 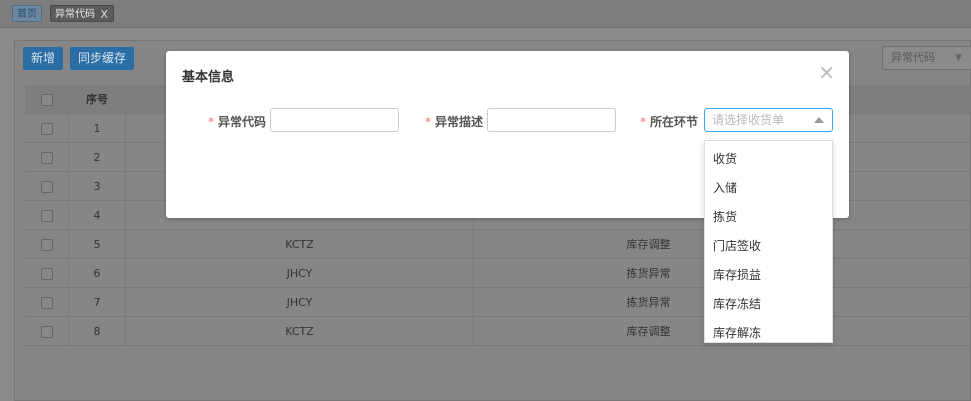 What do you see at coordinates (551, 120) in the screenshot?
I see `desc-input` at bounding box center [551, 120].